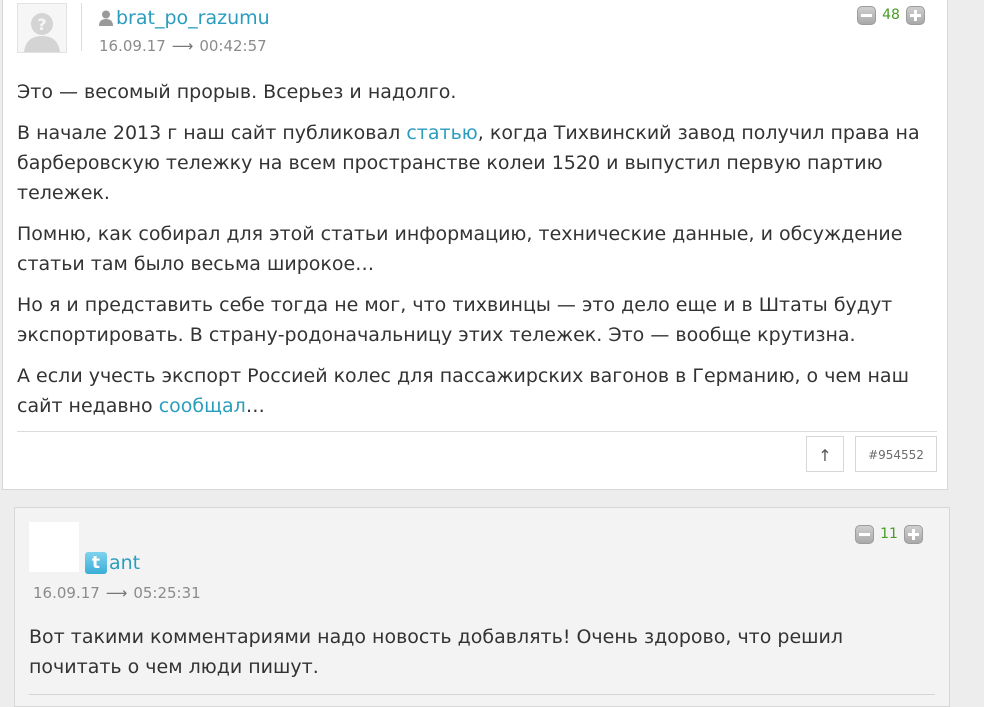 This screenshot has width=984, height=707. Describe the element at coordinates (167, 593) in the screenshot. I see `comment-time: 05:25:31` at that location.